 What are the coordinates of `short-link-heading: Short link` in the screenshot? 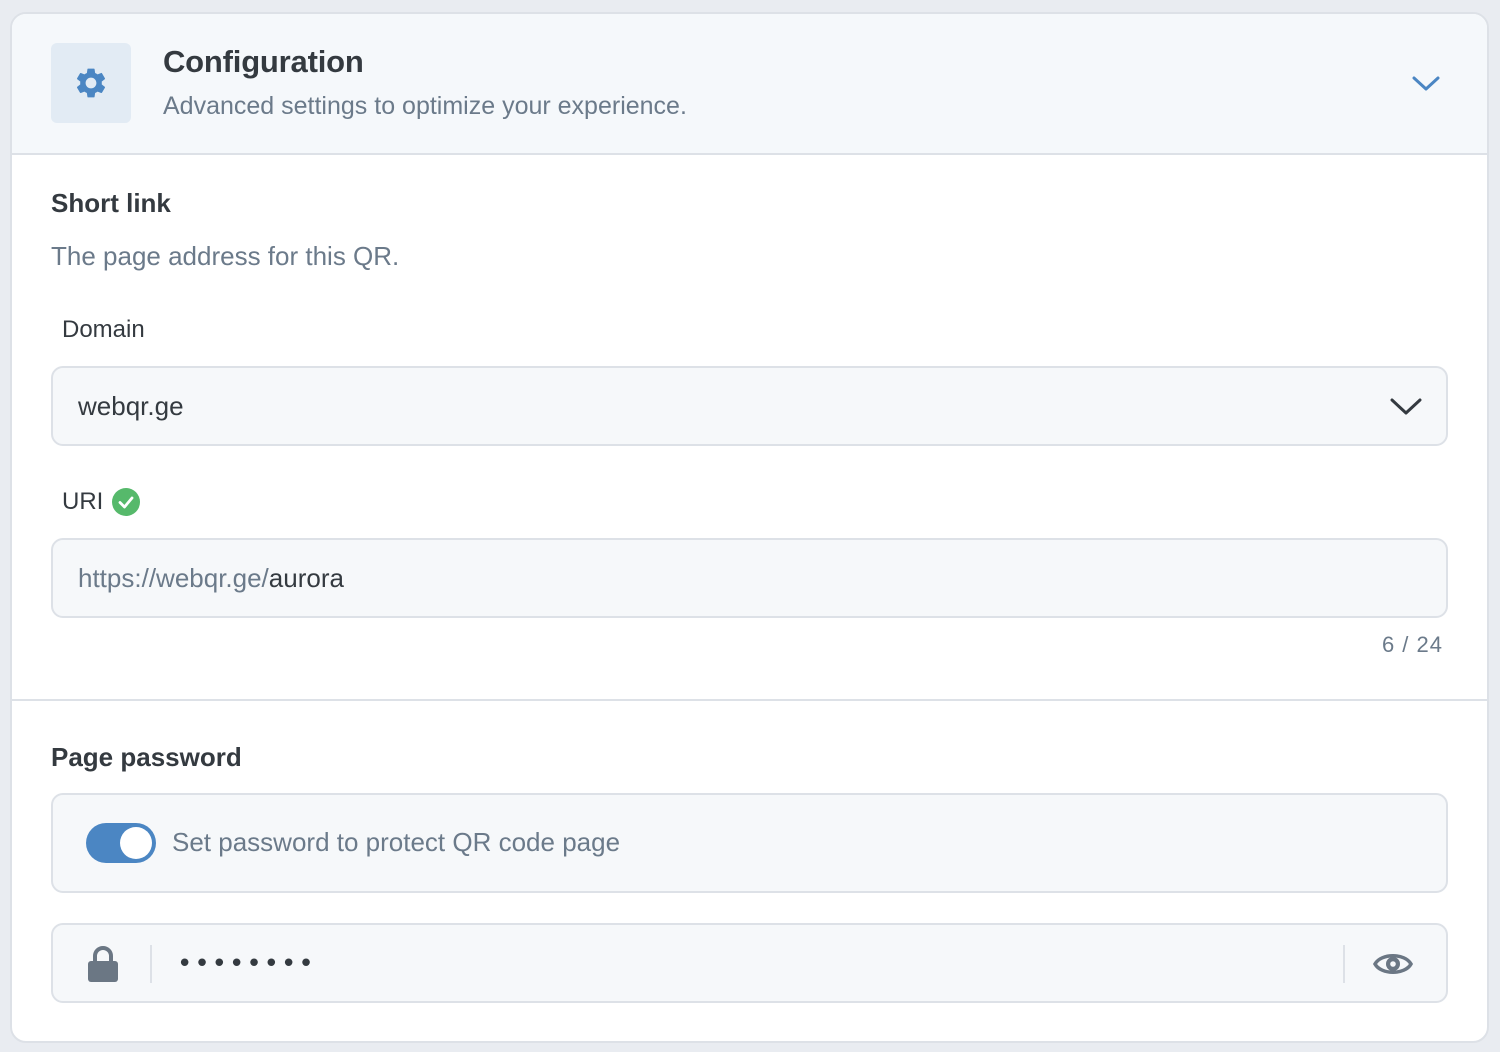 It's located at (111, 203).